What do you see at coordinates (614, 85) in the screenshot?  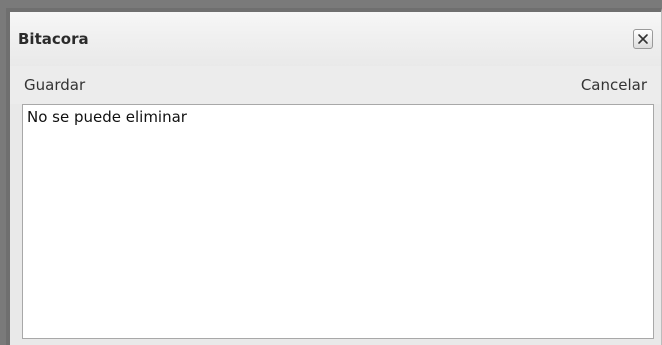 I see `cancel-button: Cancelar` at bounding box center [614, 85].